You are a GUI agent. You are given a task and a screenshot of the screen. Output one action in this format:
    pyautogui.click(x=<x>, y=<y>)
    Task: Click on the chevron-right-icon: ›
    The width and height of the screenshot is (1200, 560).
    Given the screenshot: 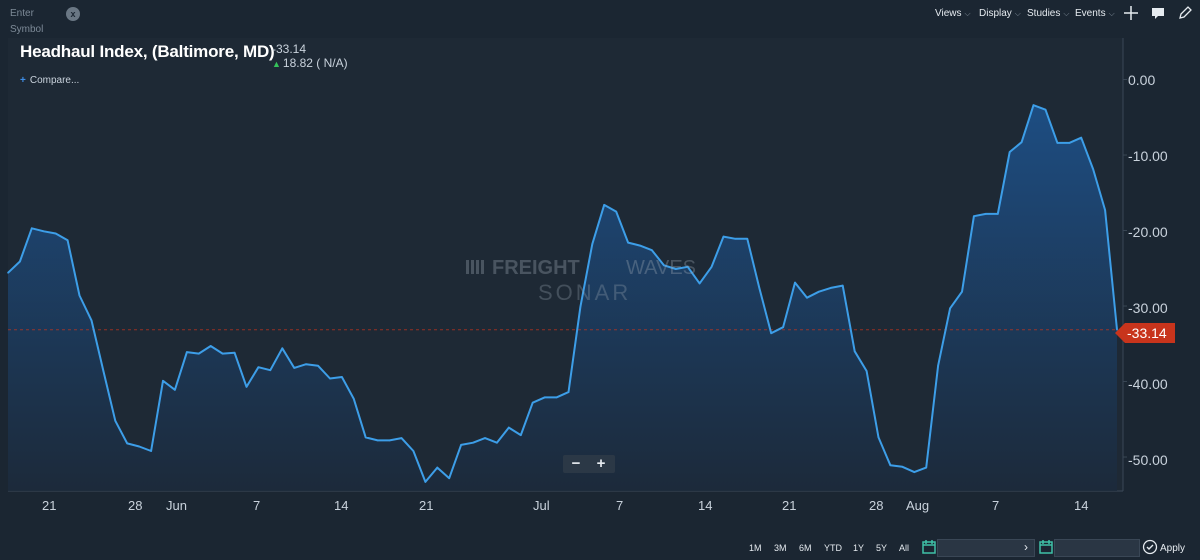 What is the action you would take?
    pyautogui.click(x=1026, y=547)
    